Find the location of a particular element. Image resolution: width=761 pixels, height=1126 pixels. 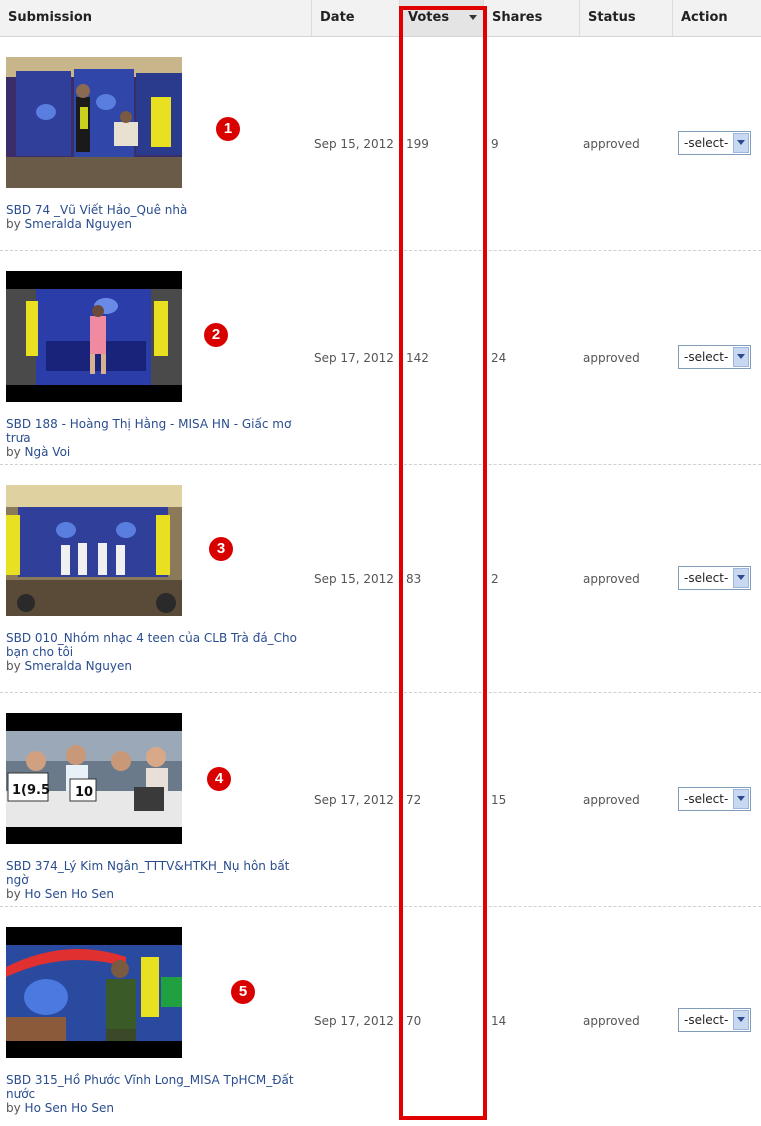

column-header-status: Status is located at coordinates (626, 18).